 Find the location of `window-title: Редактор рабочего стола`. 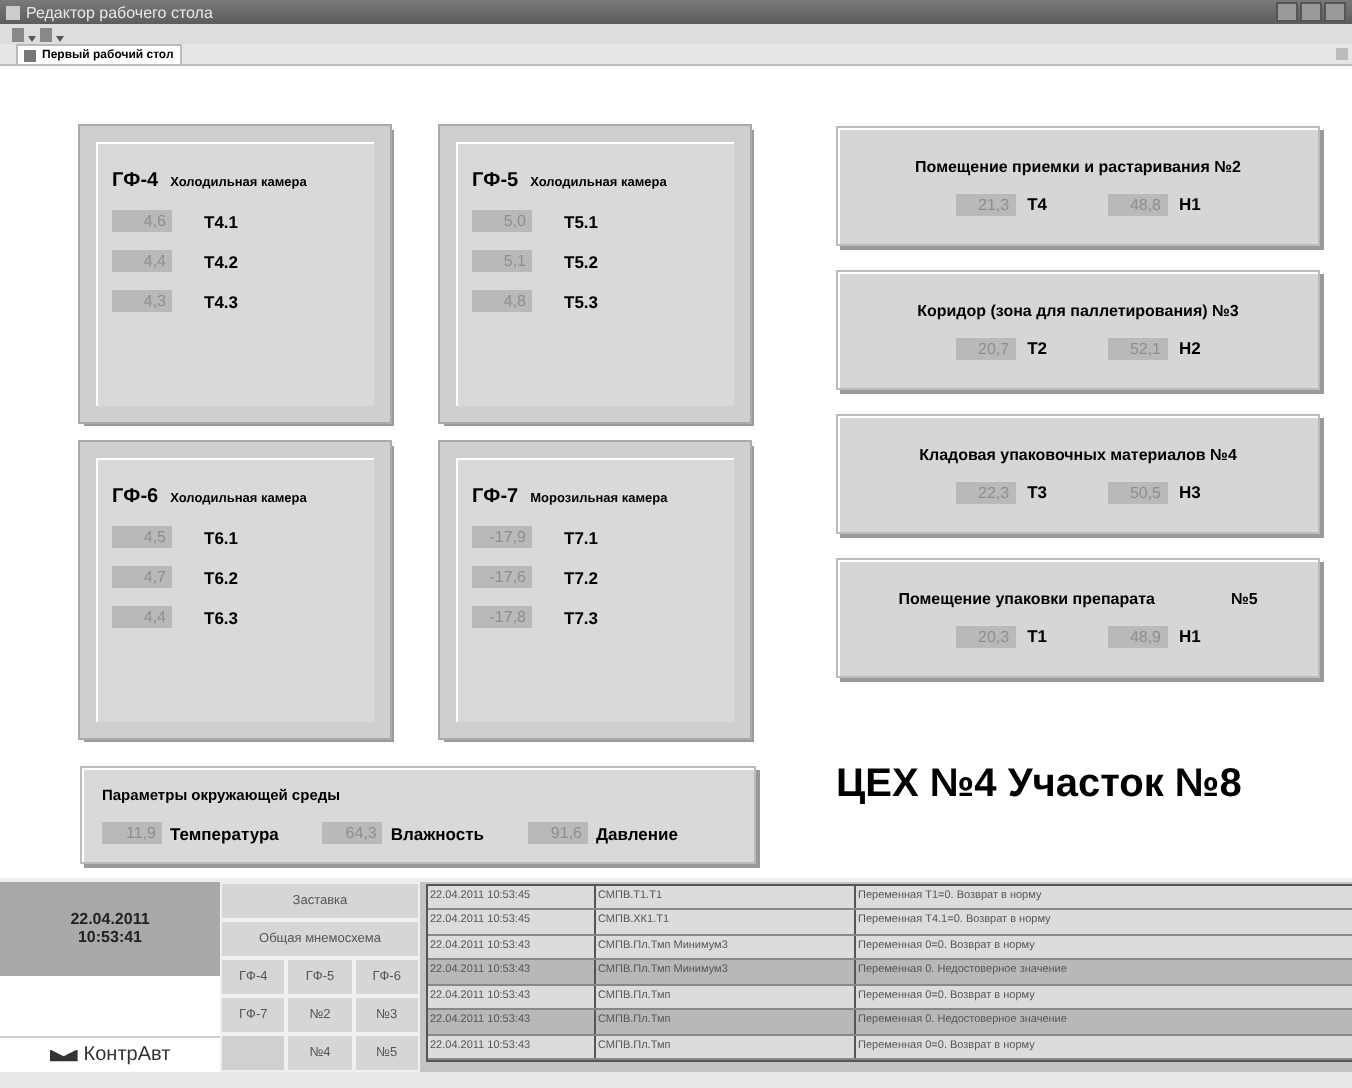

window-title: Редактор рабочего стола is located at coordinates (120, 12).